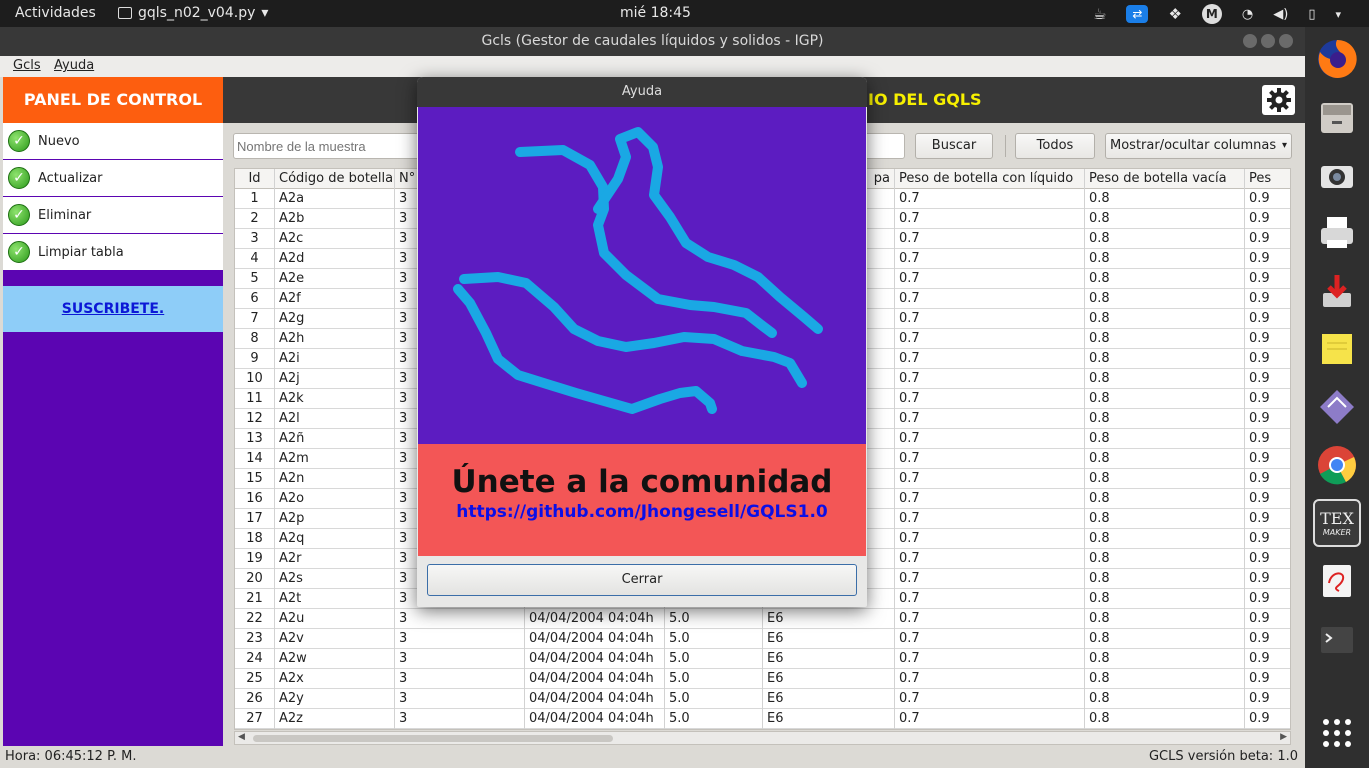 The height and width of the screenshot is (768, 1369). What do you see at coordinates (335, 499) in the screenshot?
I see `cell-bottle-code: A2o` at bounding box center [335, 499].